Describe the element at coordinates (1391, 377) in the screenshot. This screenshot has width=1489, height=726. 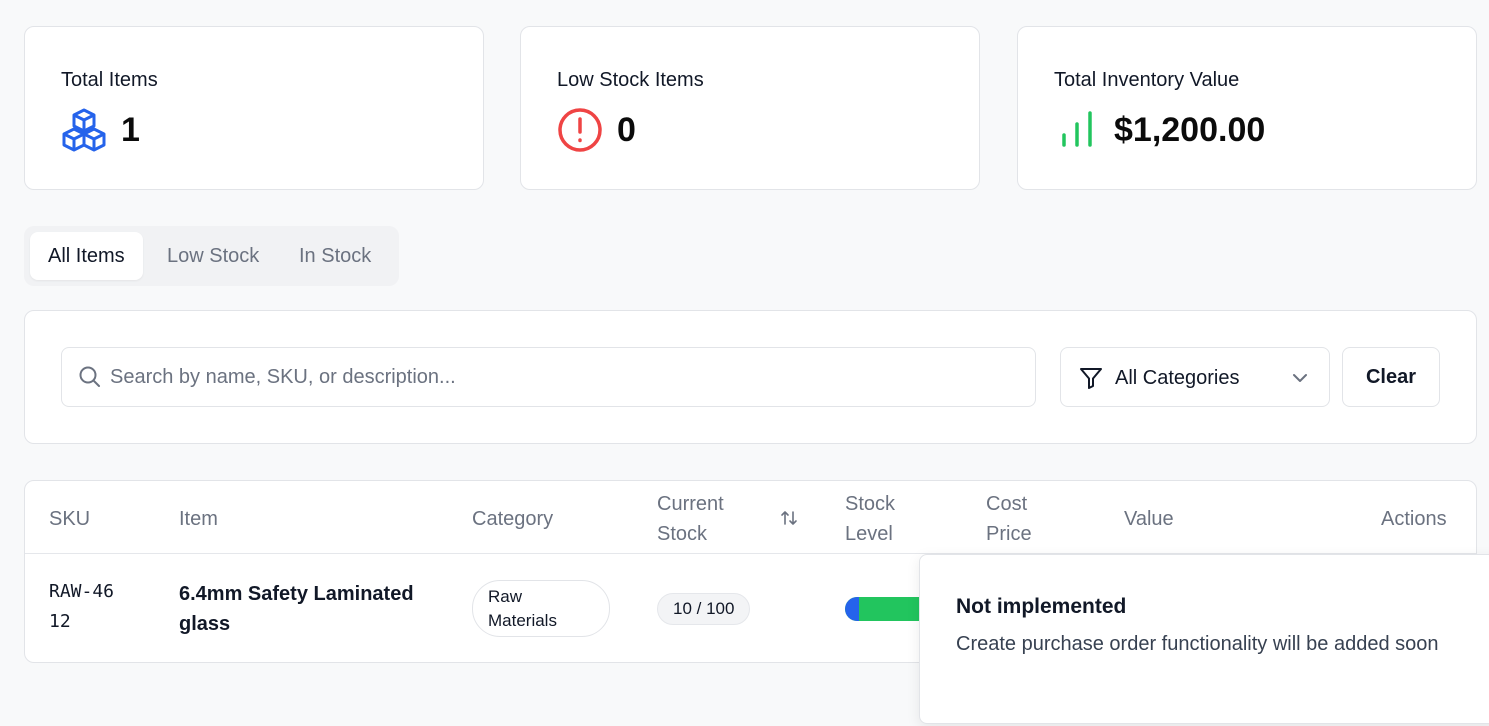
I see `clear-button: Clear` at that location.